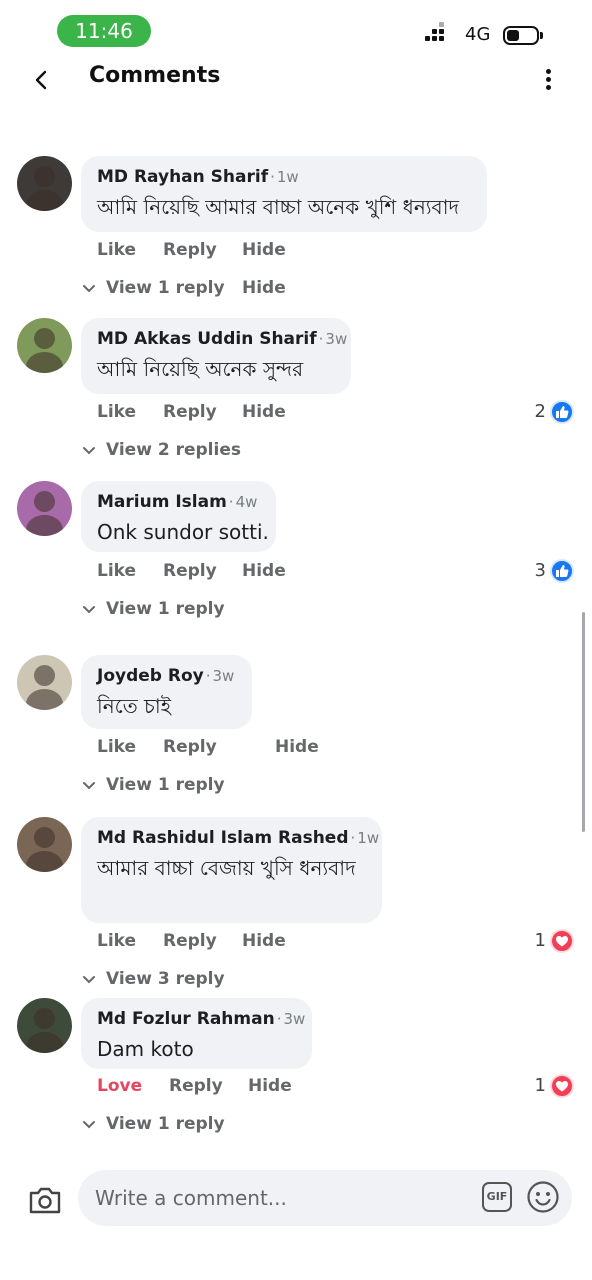 The height and width of the screenshot is (1280, 592). Describe the element at coordinates (540, 570) in the screenshot. I see `reaction-count: 3` at that location.